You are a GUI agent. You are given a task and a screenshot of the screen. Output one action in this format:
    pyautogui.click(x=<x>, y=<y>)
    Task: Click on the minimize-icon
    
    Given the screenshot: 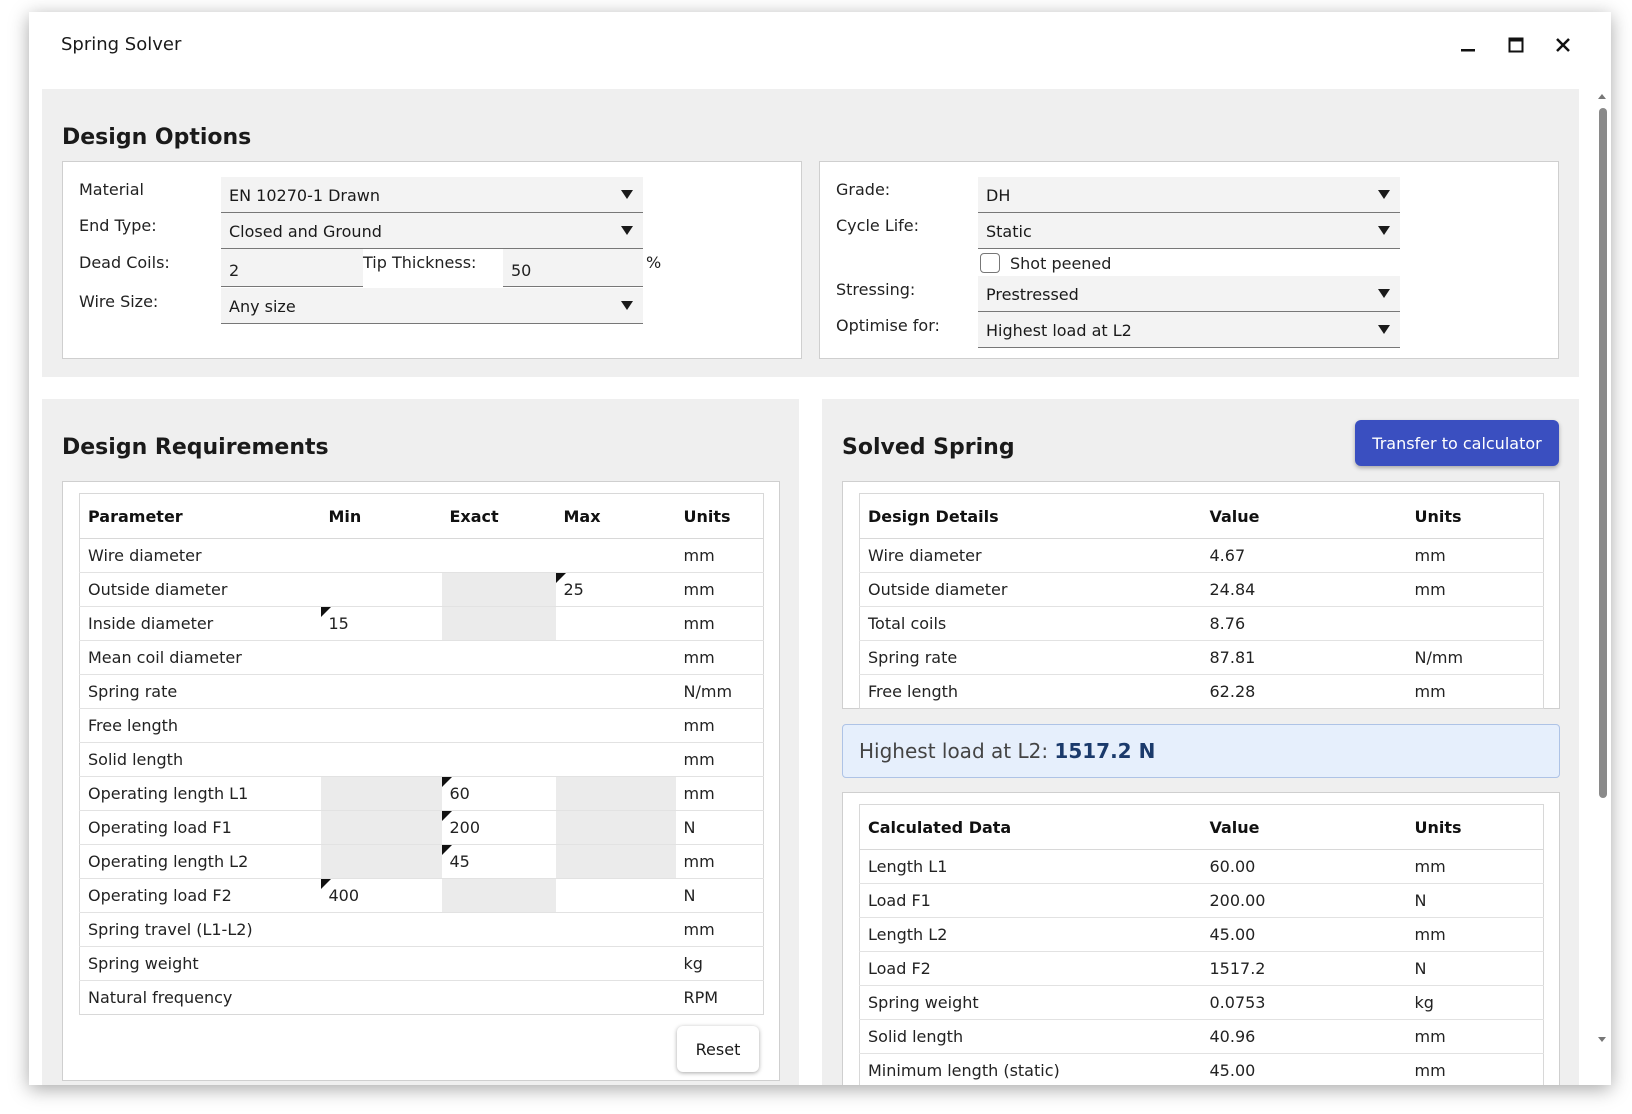 What is the action you would take?
    pyautogui.click(x=1468, y=50)
    